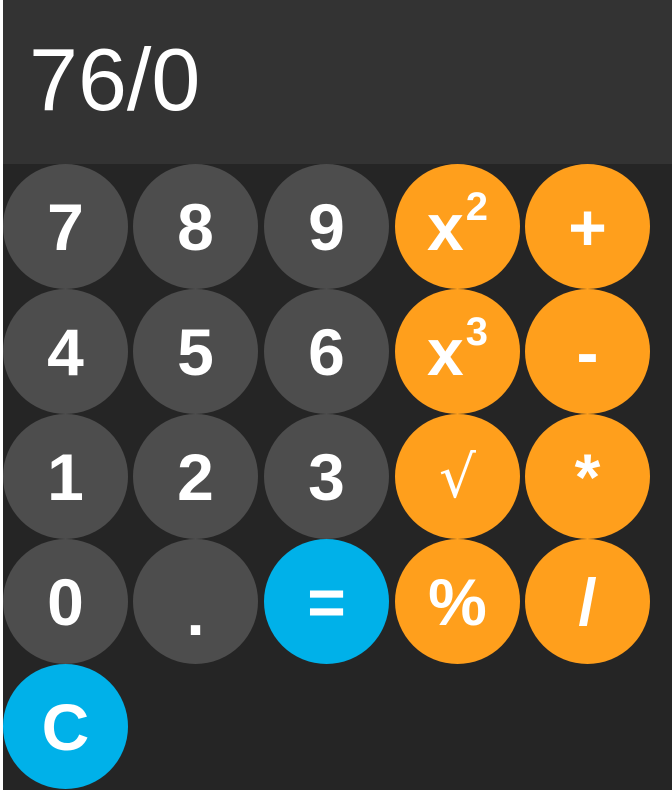 This screenshot has height=795, width=672. Describe the element at coordinates (195, 611) in the screenshot. I see `decimal-label: .` at that location.